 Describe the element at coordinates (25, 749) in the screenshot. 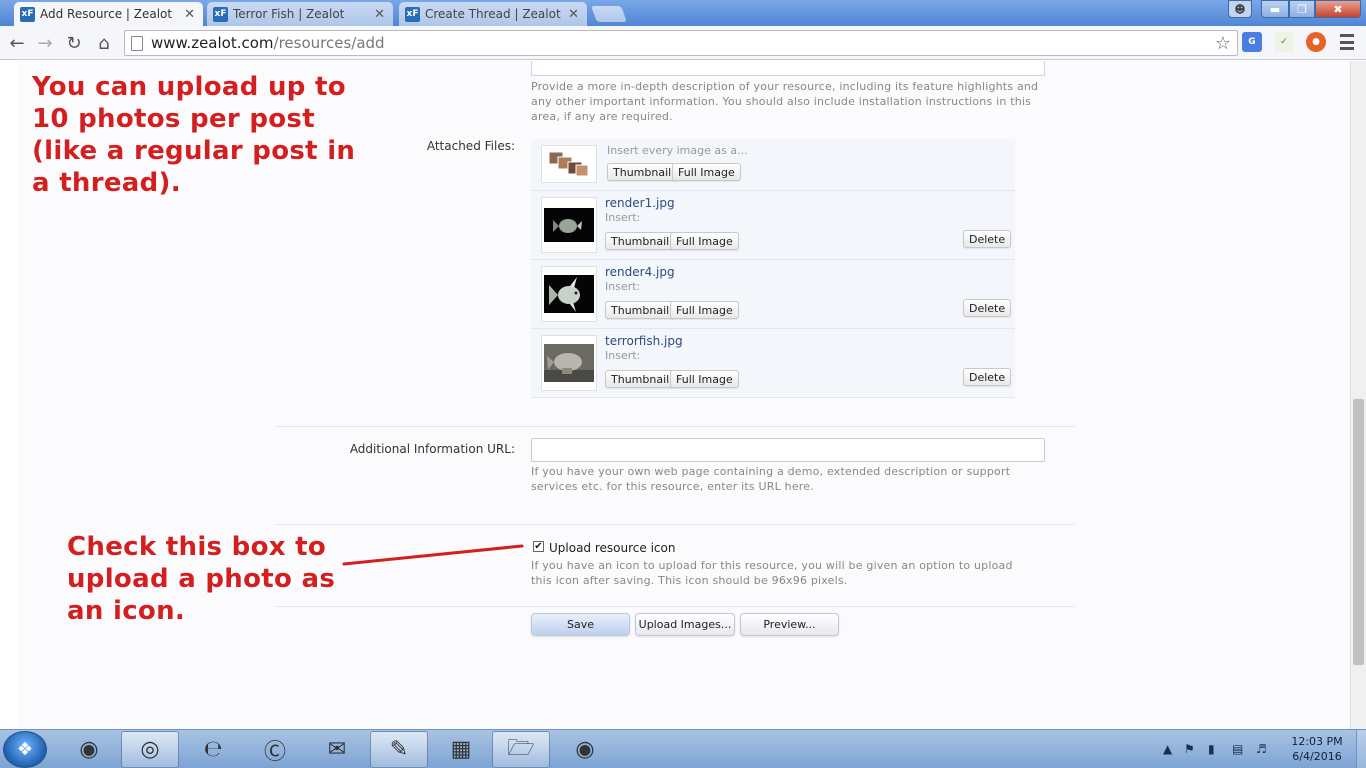

I see `windows-start-button: ❖` at that location.